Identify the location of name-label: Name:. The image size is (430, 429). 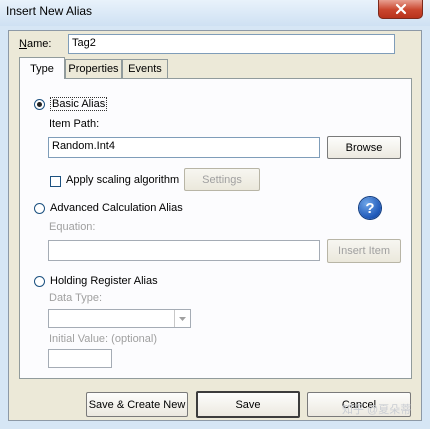
(35, 44).